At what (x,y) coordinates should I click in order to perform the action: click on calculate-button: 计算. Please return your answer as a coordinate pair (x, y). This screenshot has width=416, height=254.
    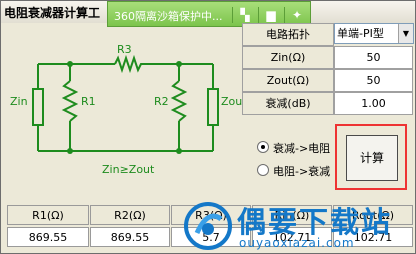
    Looking at the image, I should click on (372, 158).